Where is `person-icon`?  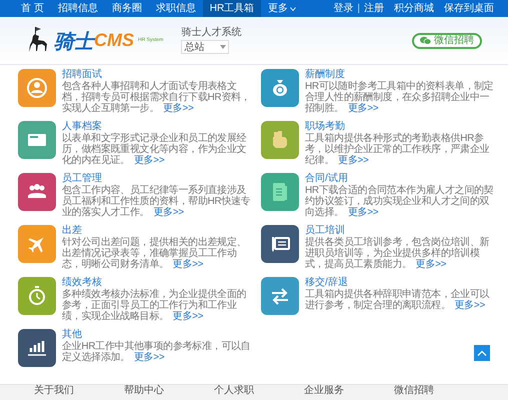 person-icon is located at coordinates (37, 88).